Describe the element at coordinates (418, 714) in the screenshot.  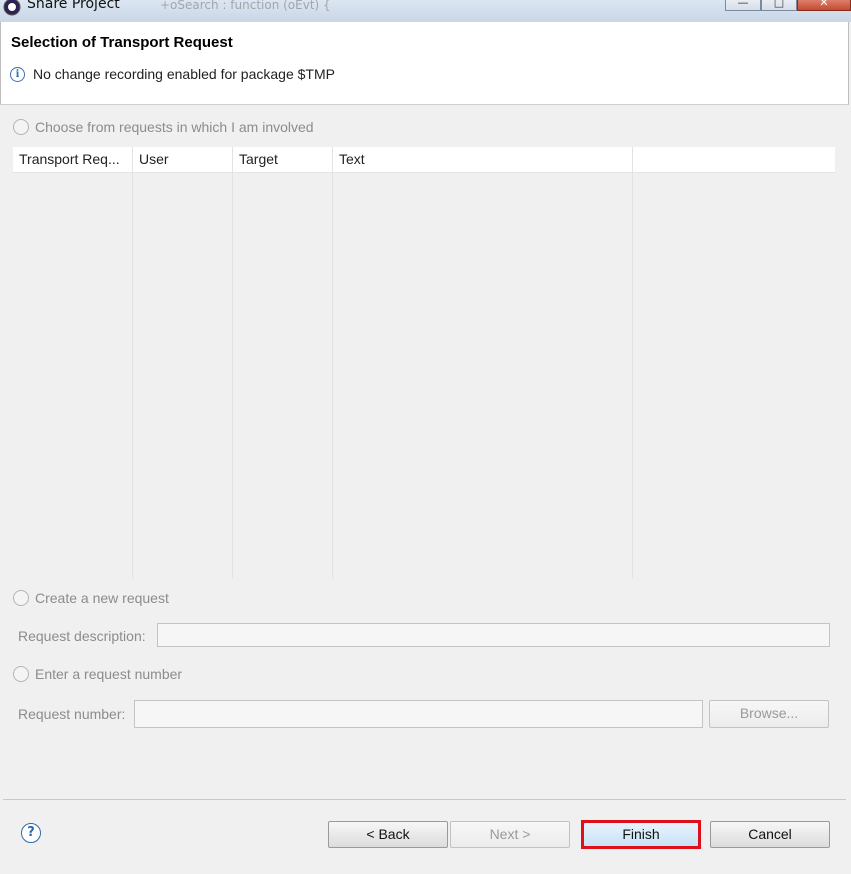
I see `request-number-field` at that location.